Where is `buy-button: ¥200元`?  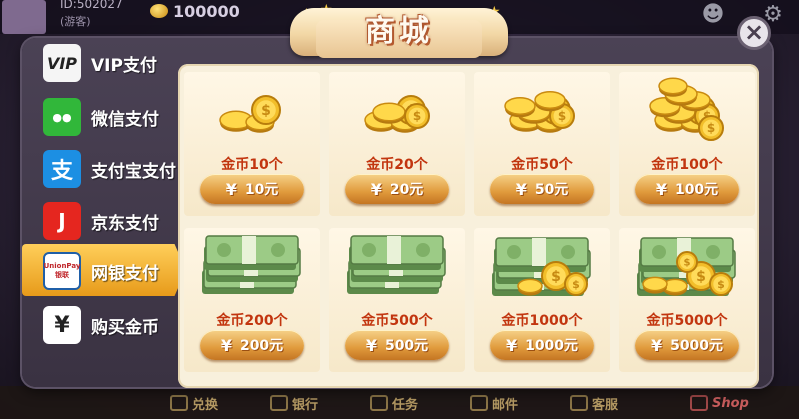
buy-button: ¥200元 is located at coordinates (252, 345).